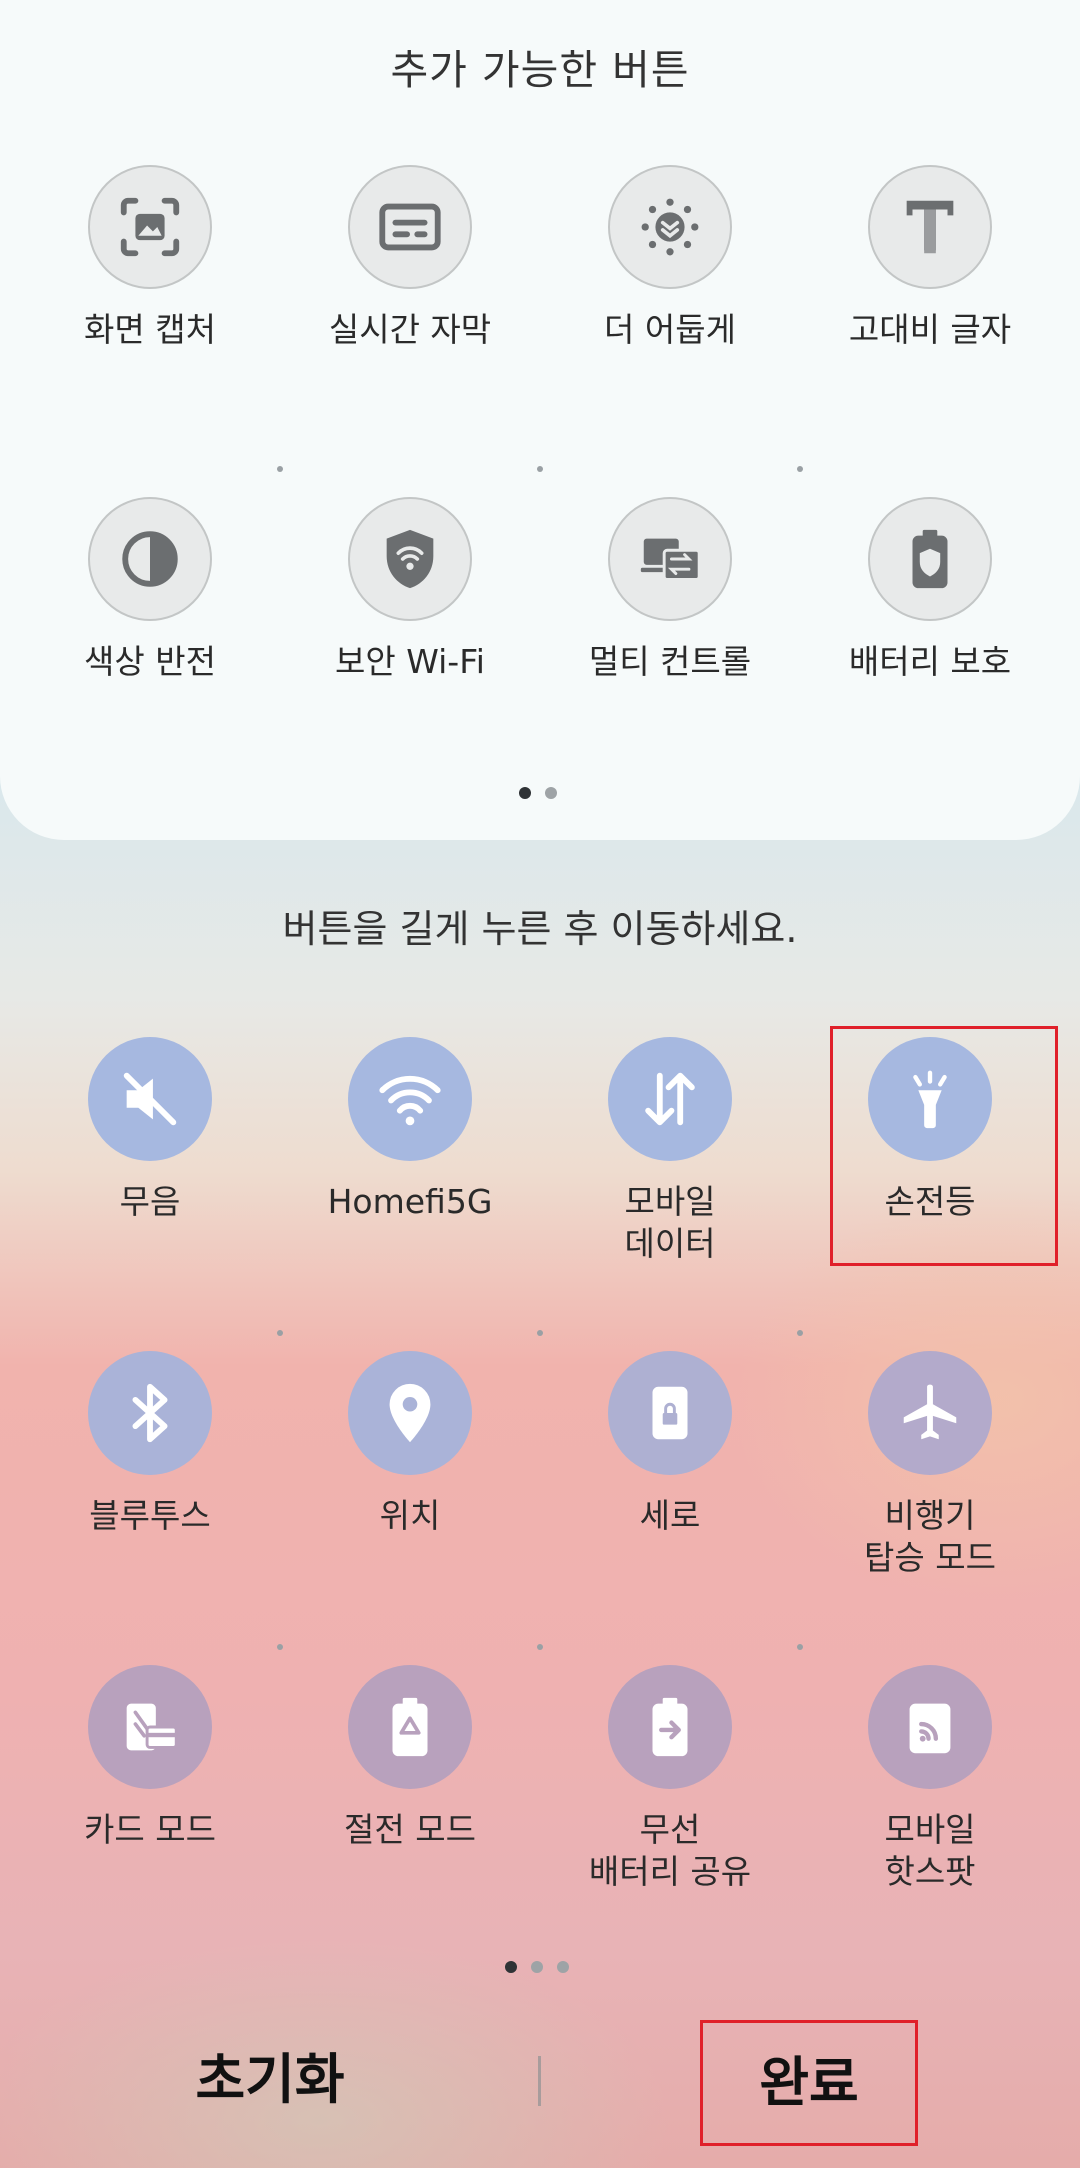 The width and height of the screenshot is (1080, 2168). Describe the element at coordinates (930, 1413) in the screenshot. I see `airplane-icon` at that location.